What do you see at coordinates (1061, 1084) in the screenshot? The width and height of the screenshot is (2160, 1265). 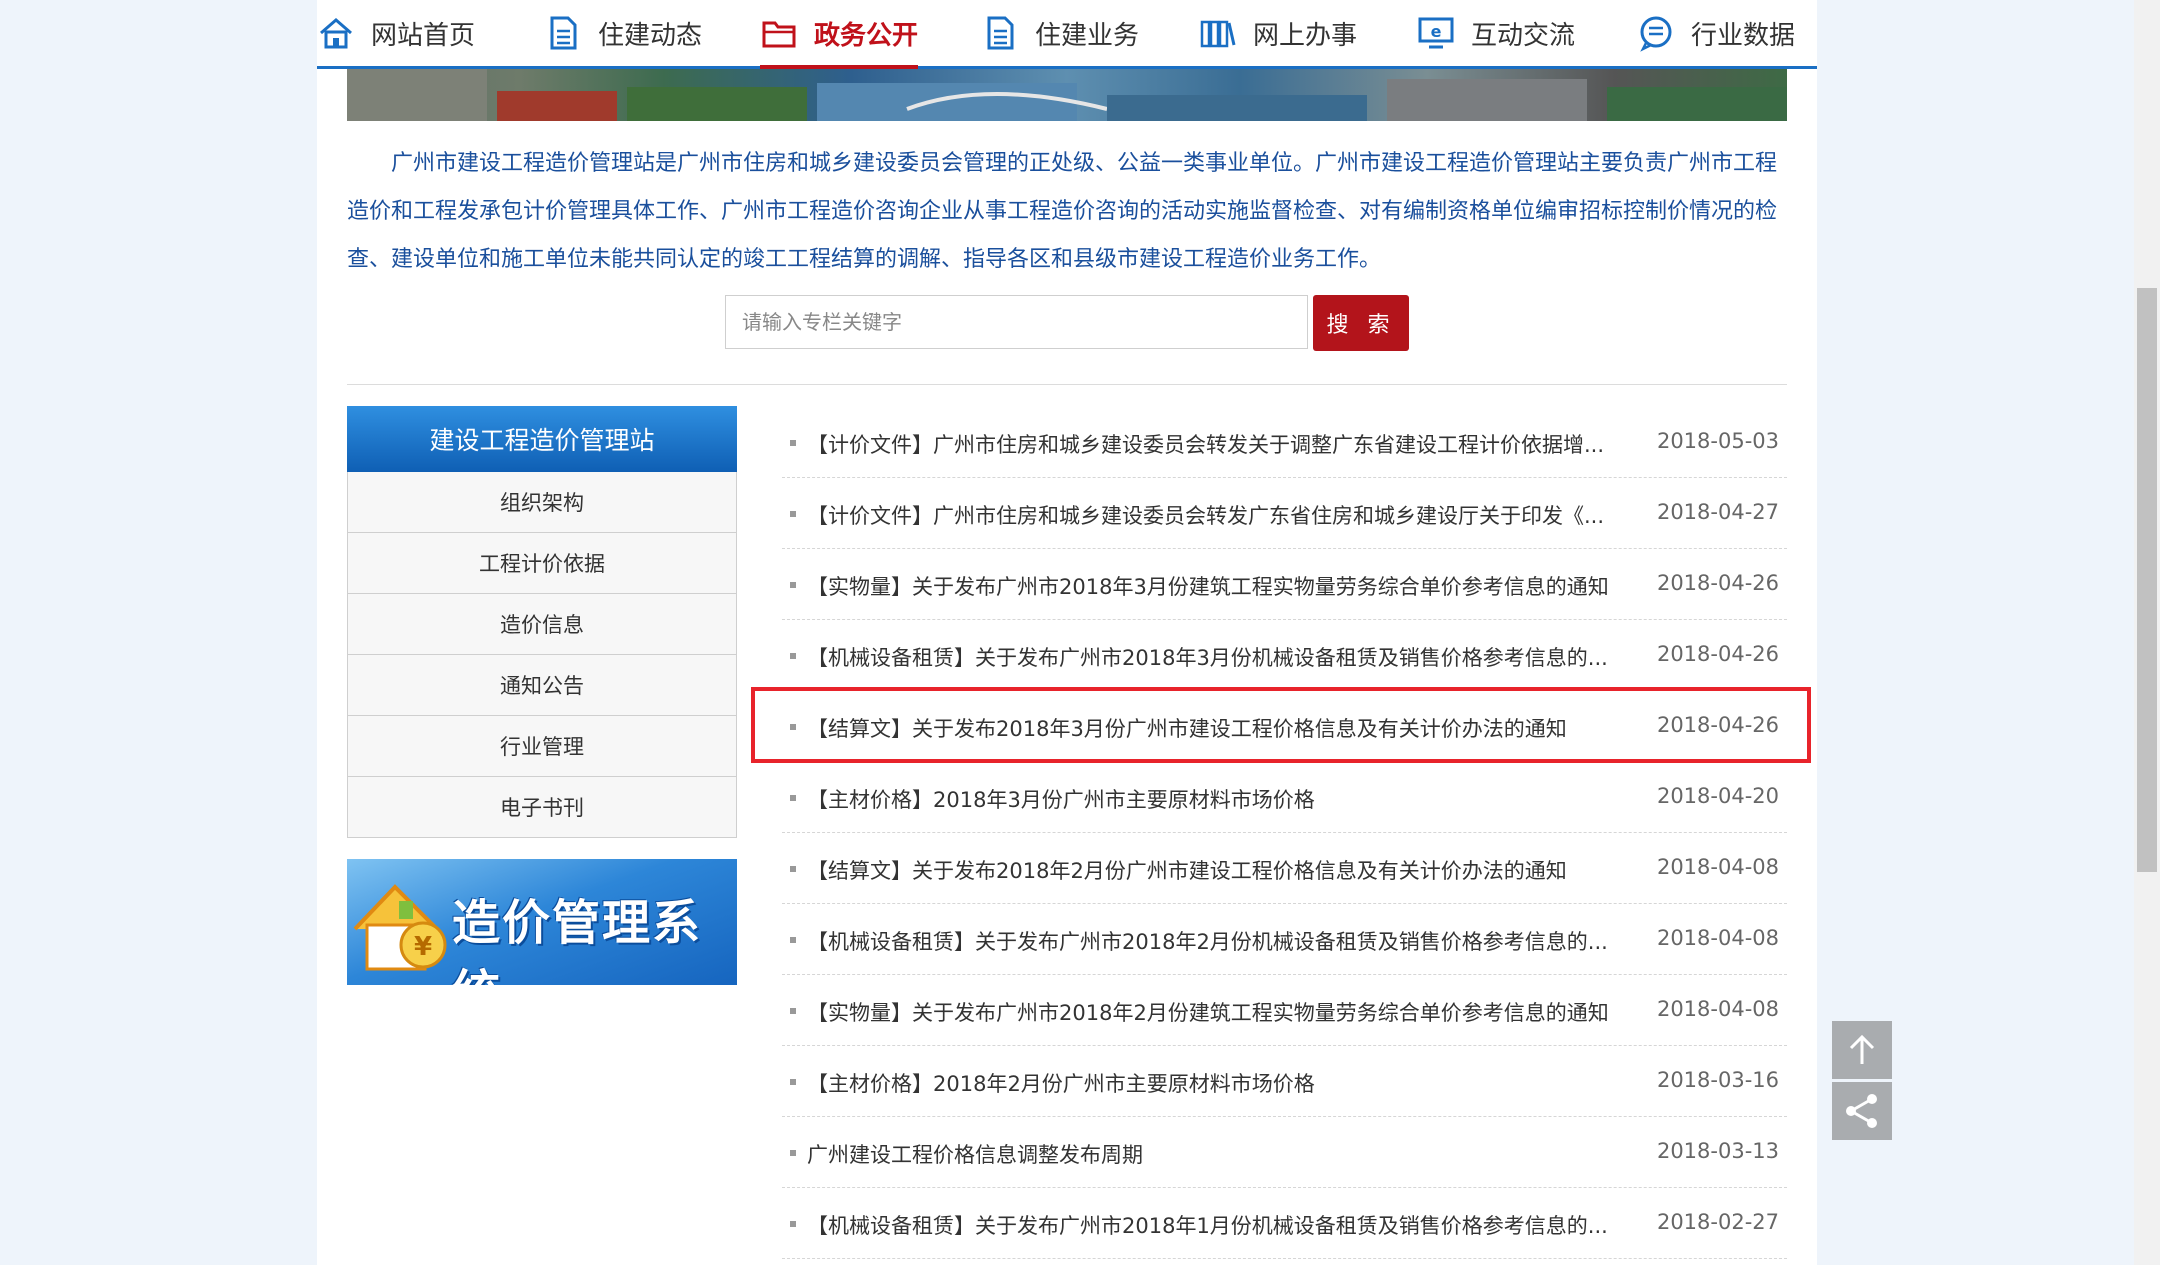 I see `item-title: 【主材价格】2018年2月份广州市主要原材料市场价格` at bounding box center [1061, 1084].